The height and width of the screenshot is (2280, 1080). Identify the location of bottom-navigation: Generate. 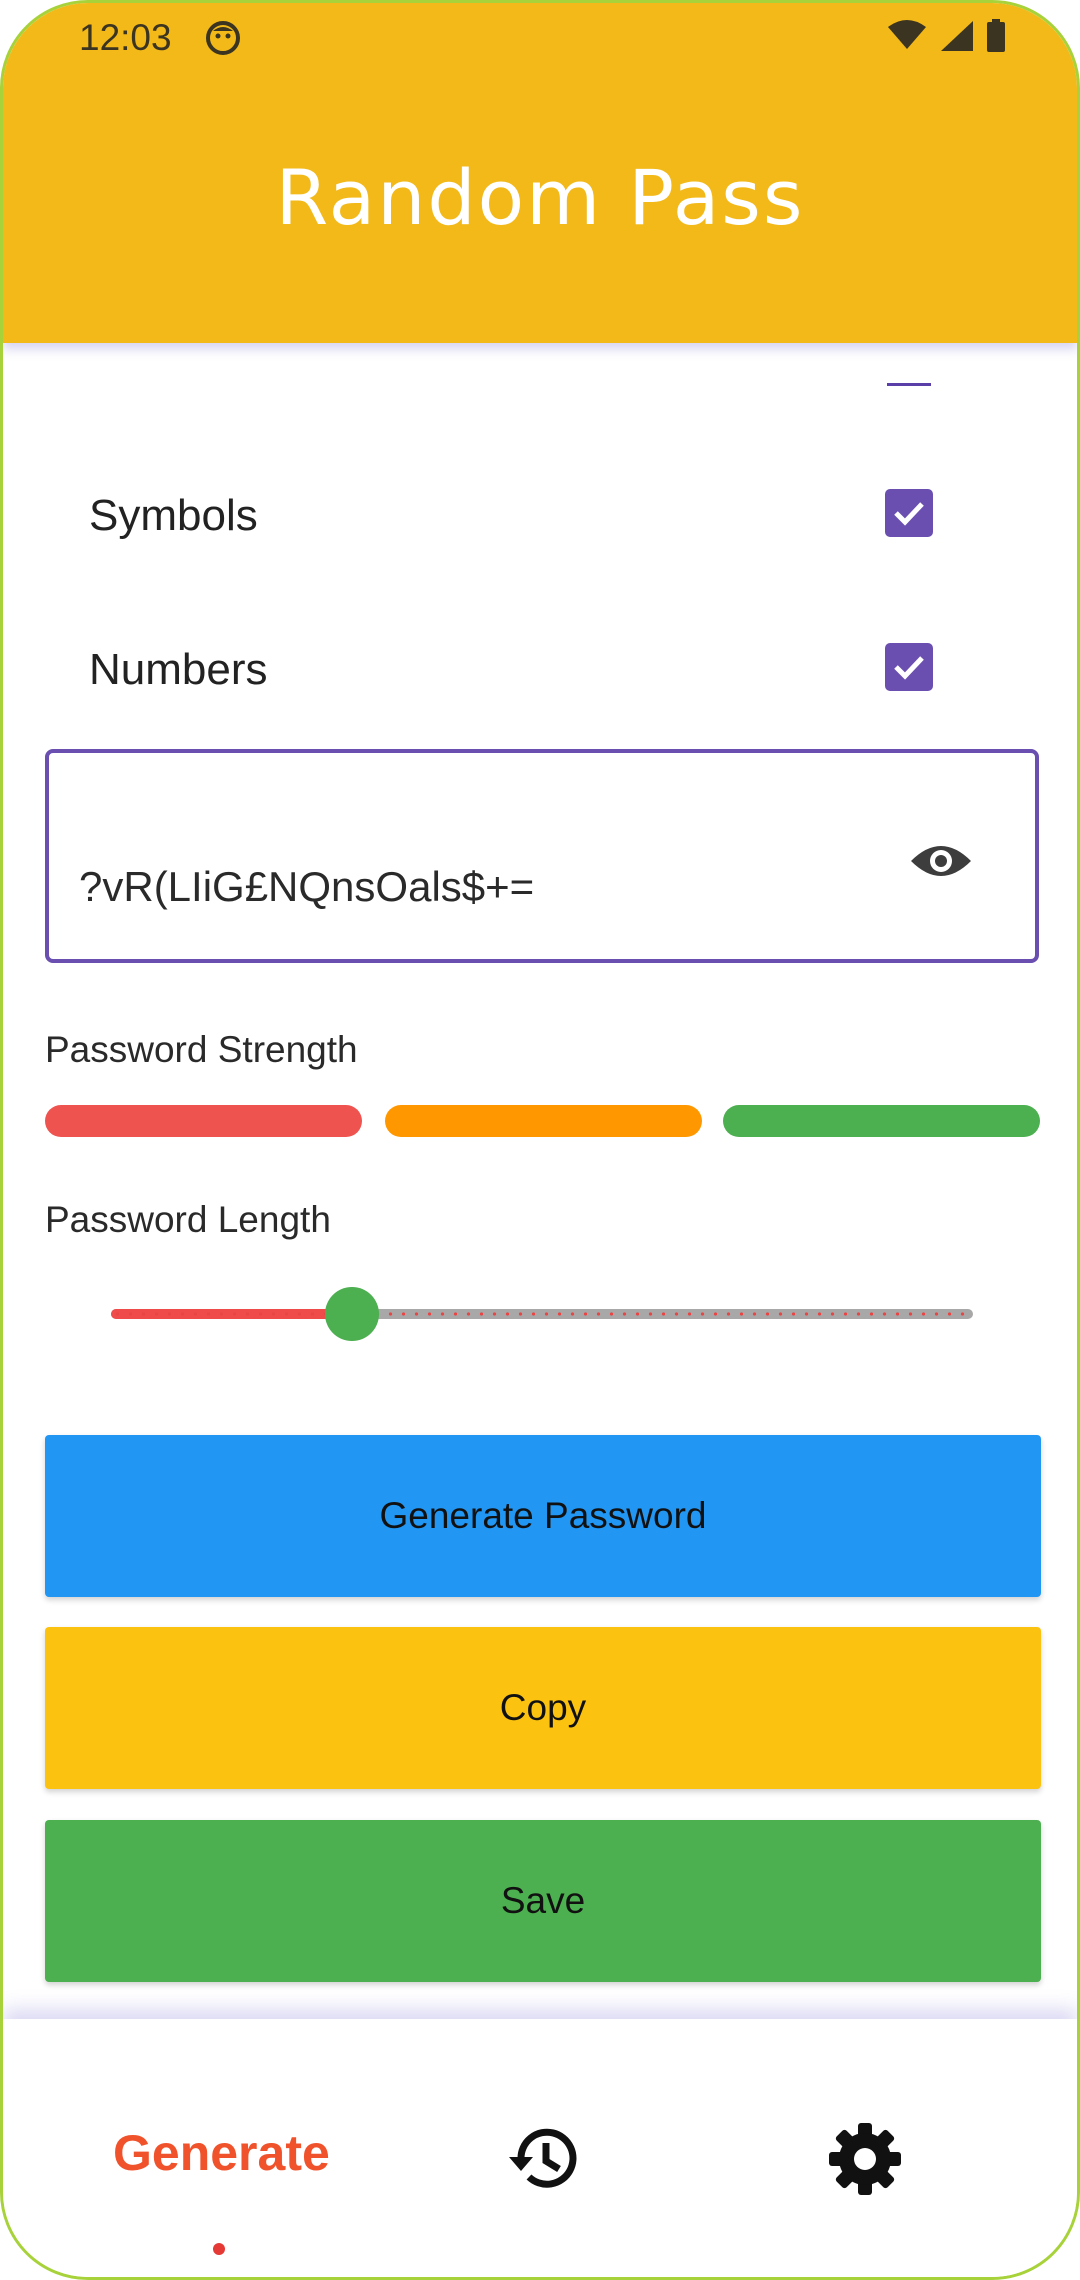
(540, 2148).